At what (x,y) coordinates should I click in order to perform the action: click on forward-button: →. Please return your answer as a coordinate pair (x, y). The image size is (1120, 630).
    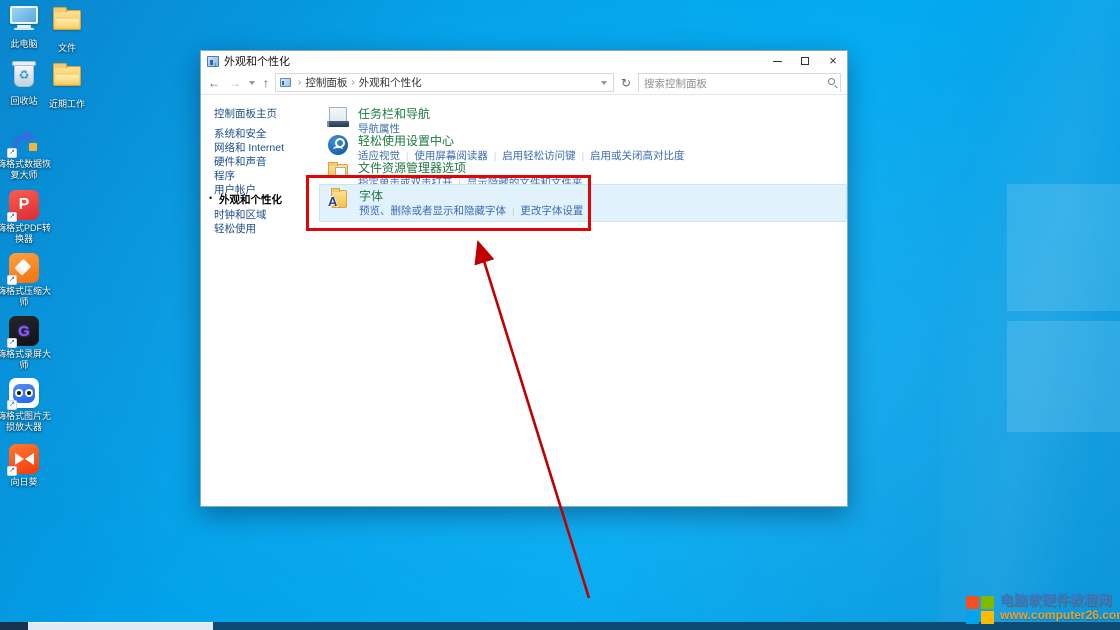
    Looking at the image, I should click on (235, 83).